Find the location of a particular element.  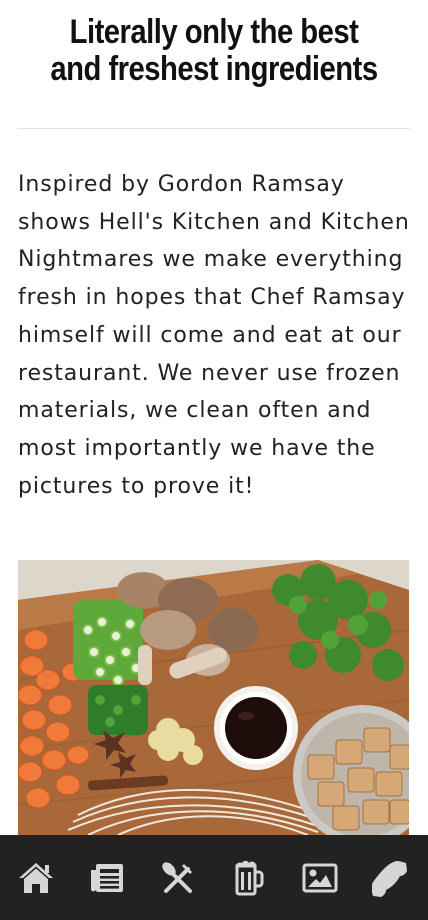

nav-menu-button is located at coordinates (177, 877).